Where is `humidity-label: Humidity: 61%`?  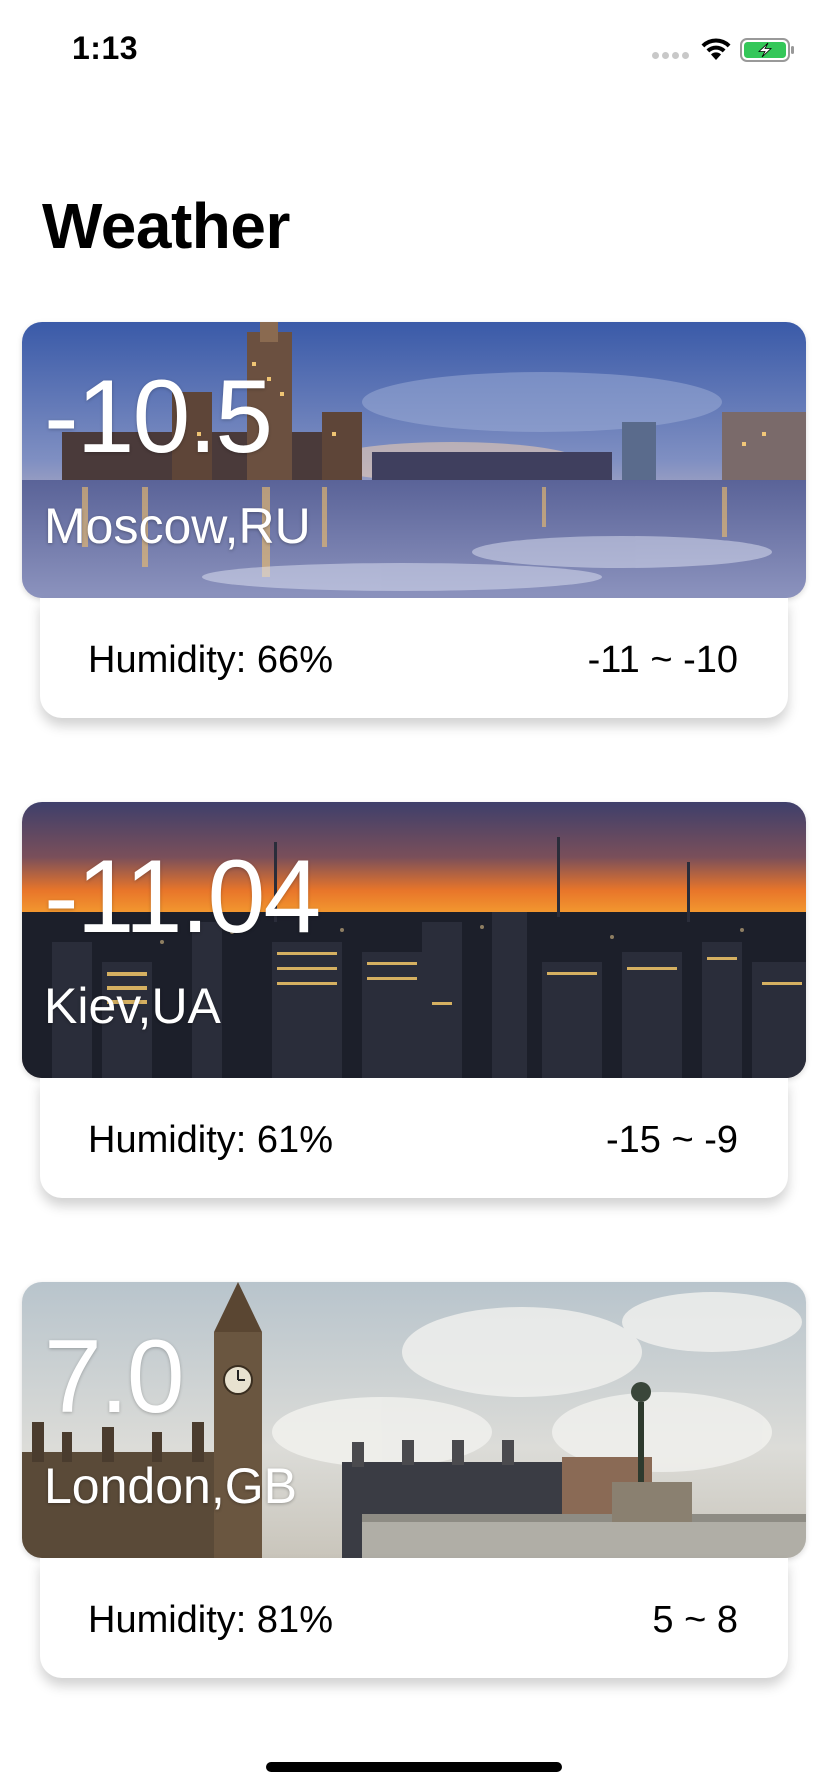
humidity-label: Humidity: 61% is located at coordinates (210, 1140).